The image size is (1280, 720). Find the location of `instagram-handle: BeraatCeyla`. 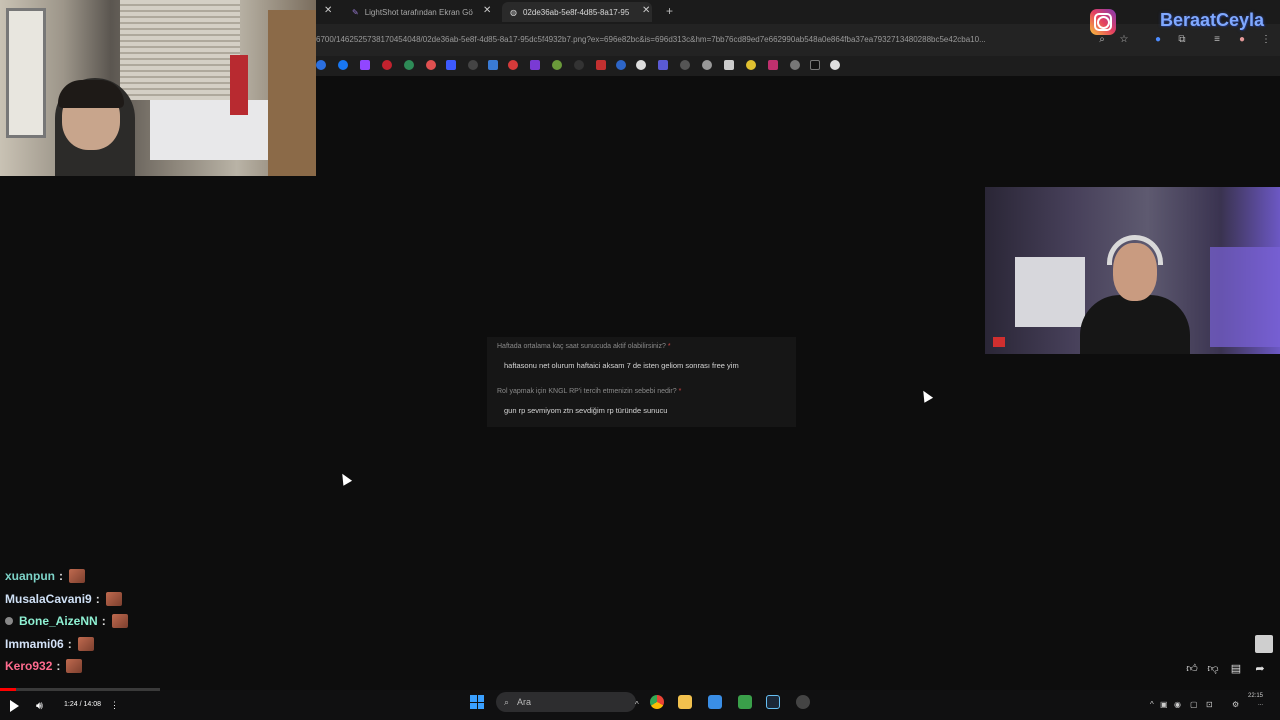

instagram-handle: BeraatCeyla is located at coordinates (1212, 20).